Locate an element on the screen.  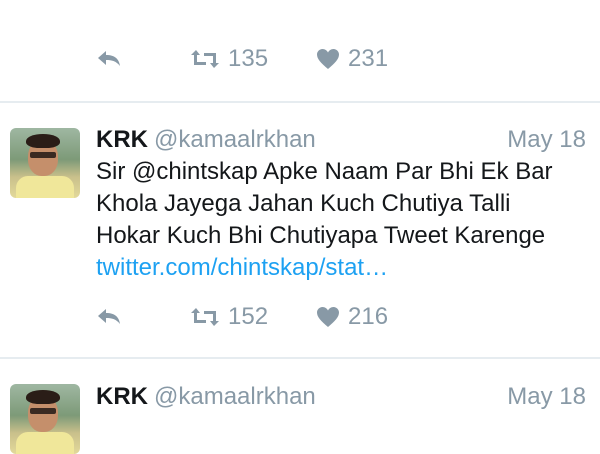
like-count: 216 is located at coordinates (368, 316).